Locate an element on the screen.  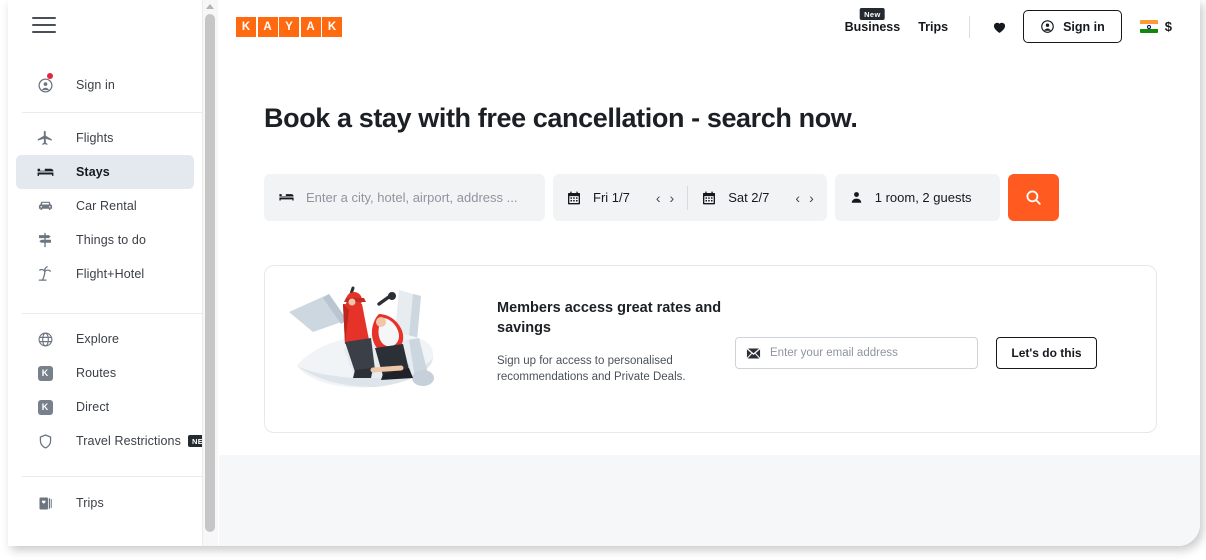
car-icon is located at coordinates (45, 206).